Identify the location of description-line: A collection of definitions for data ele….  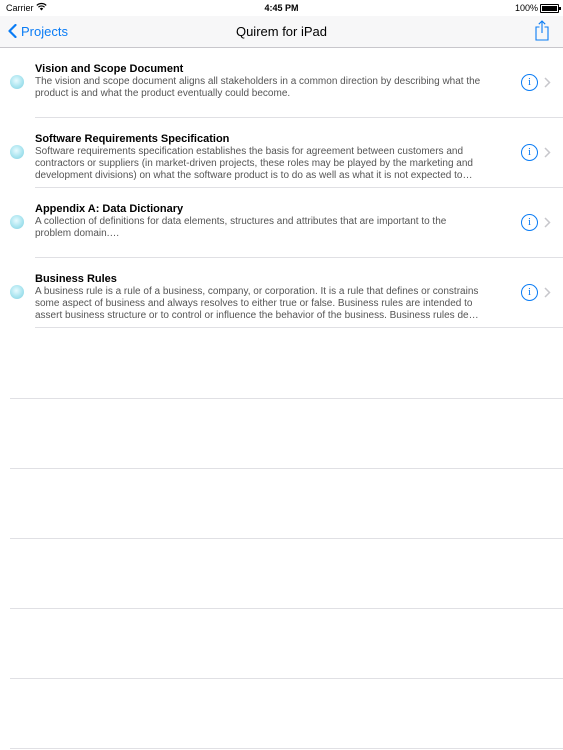
(241, 221).